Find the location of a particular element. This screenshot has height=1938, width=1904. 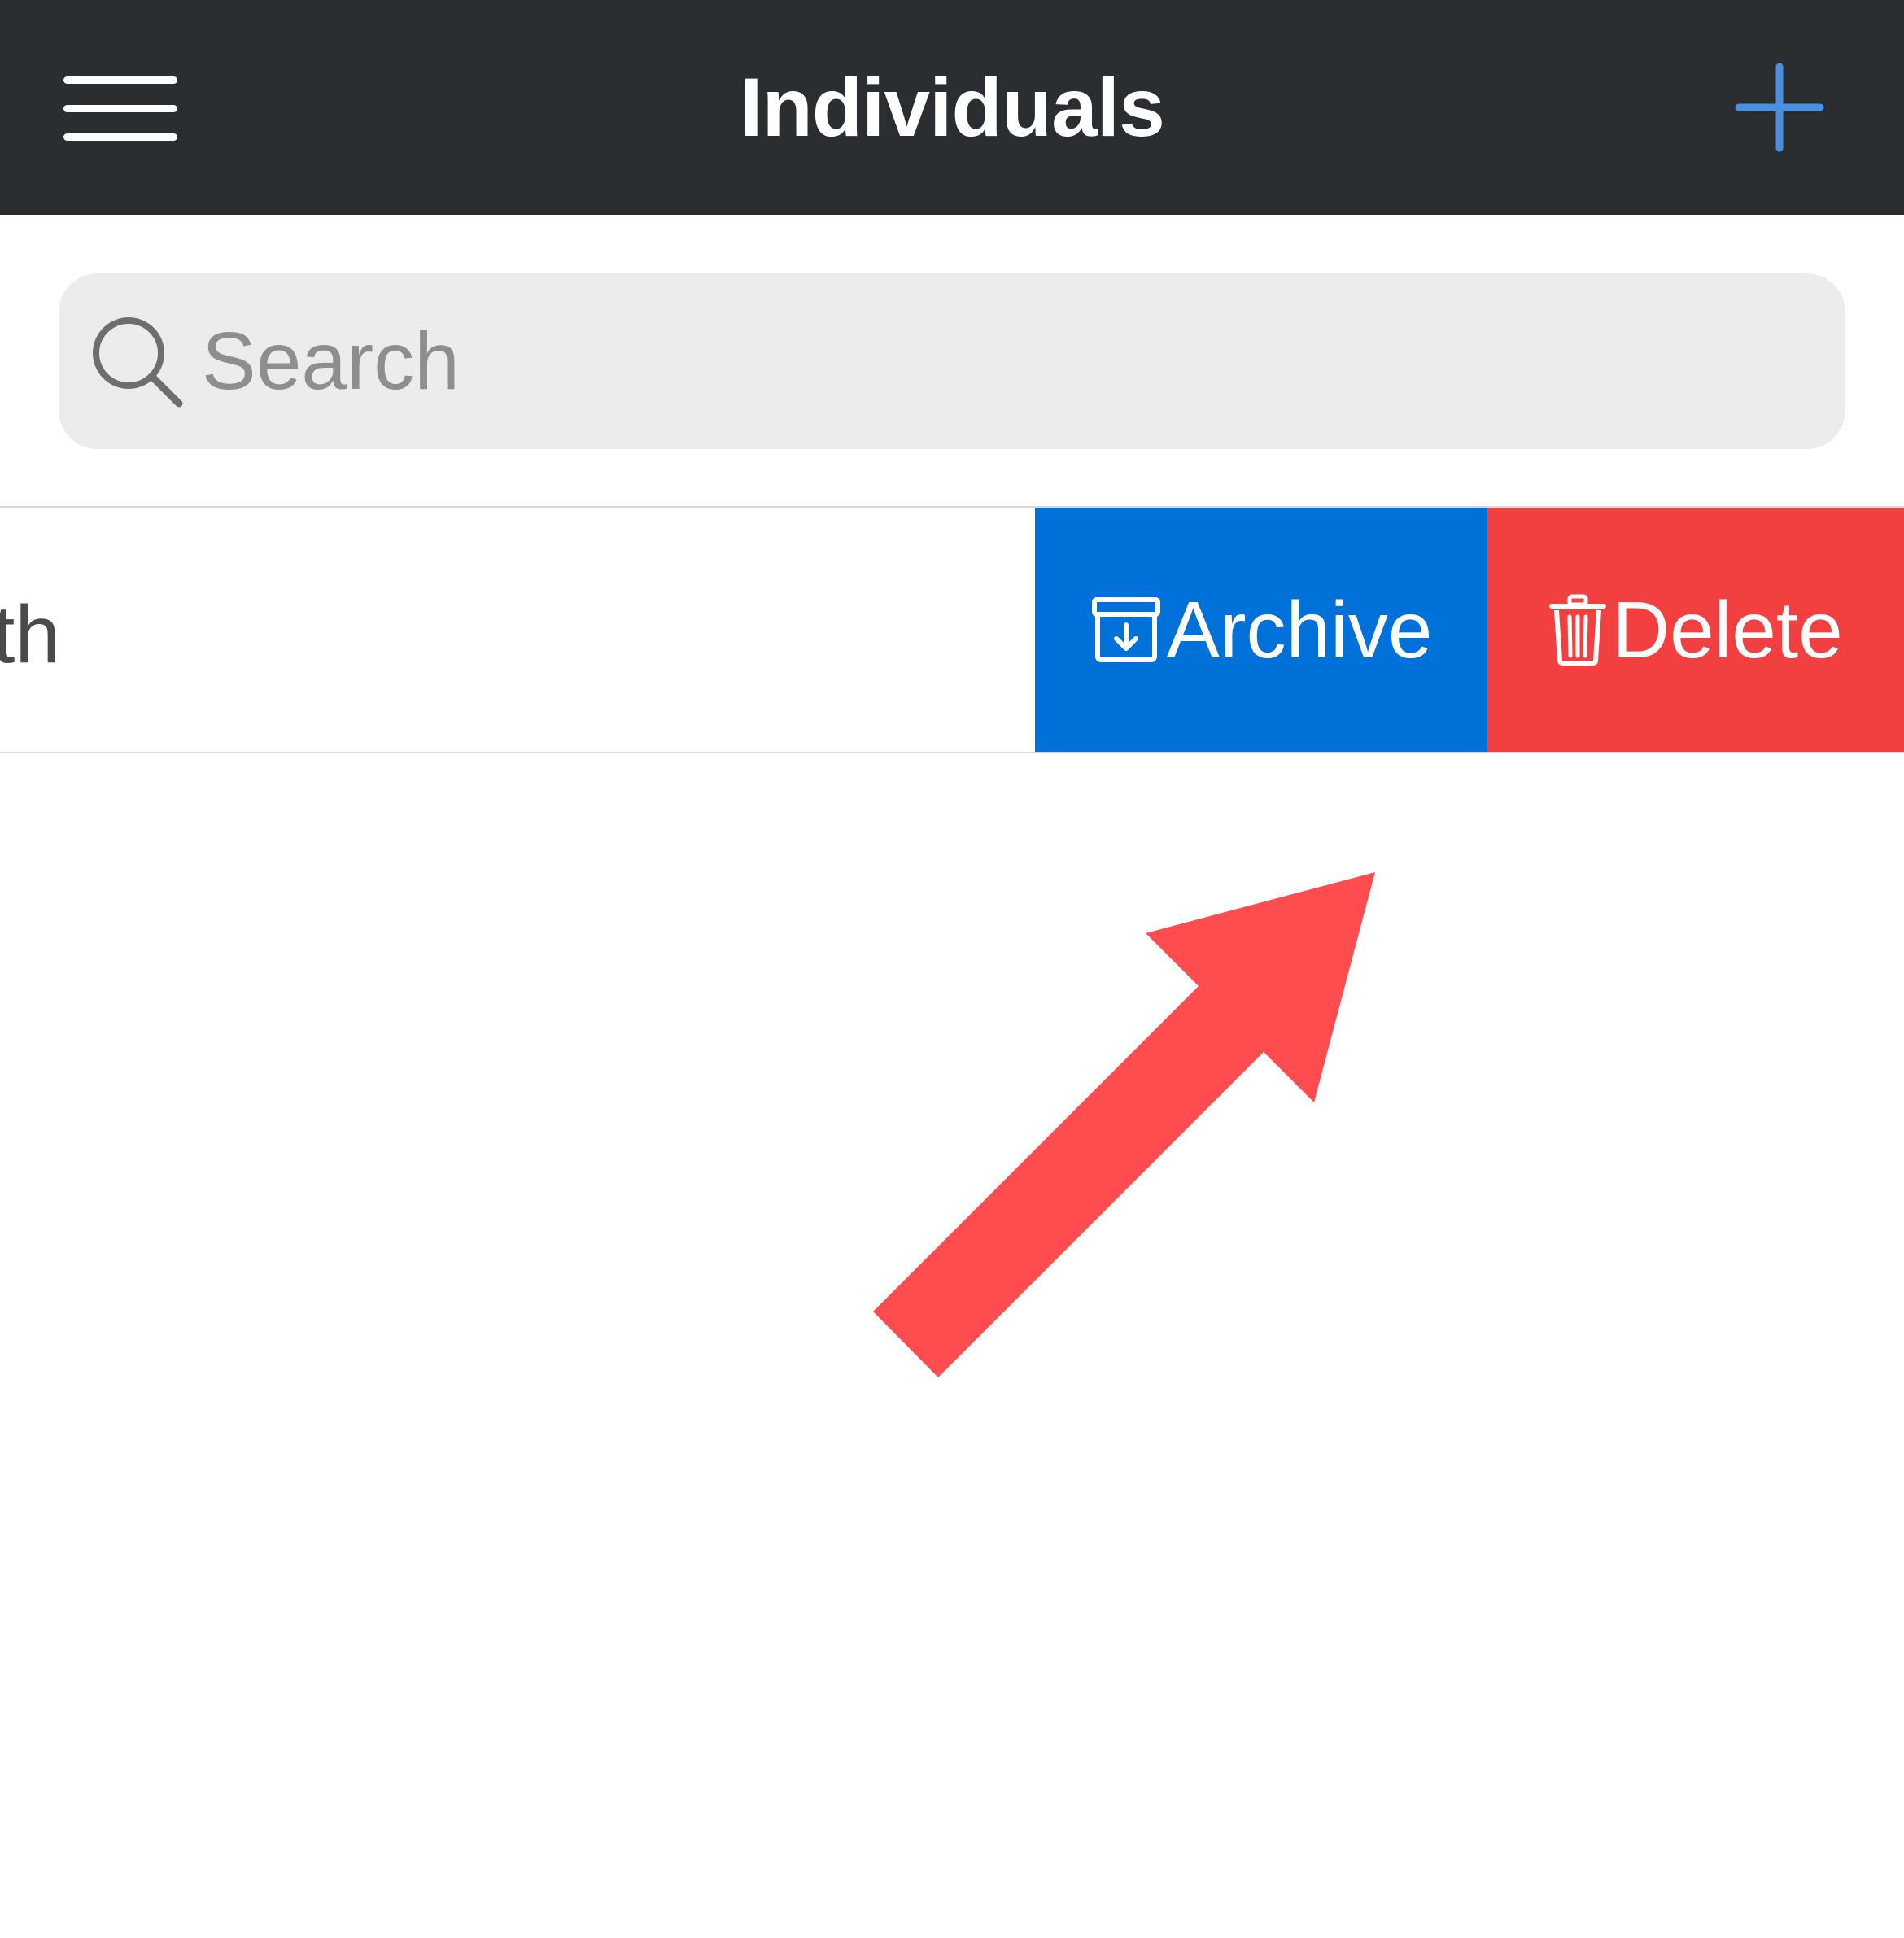

list-item-label: th is located at coordinates (30, 634).